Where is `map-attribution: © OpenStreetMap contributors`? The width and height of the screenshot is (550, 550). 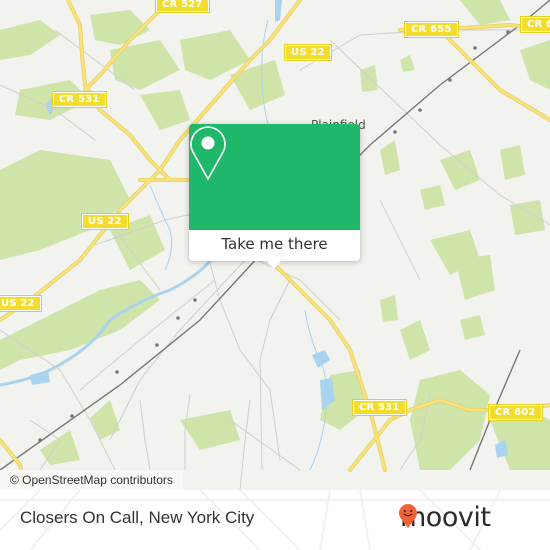
map-attribution: © OpenStreetMap contributors is located at coordinates (91, 480).